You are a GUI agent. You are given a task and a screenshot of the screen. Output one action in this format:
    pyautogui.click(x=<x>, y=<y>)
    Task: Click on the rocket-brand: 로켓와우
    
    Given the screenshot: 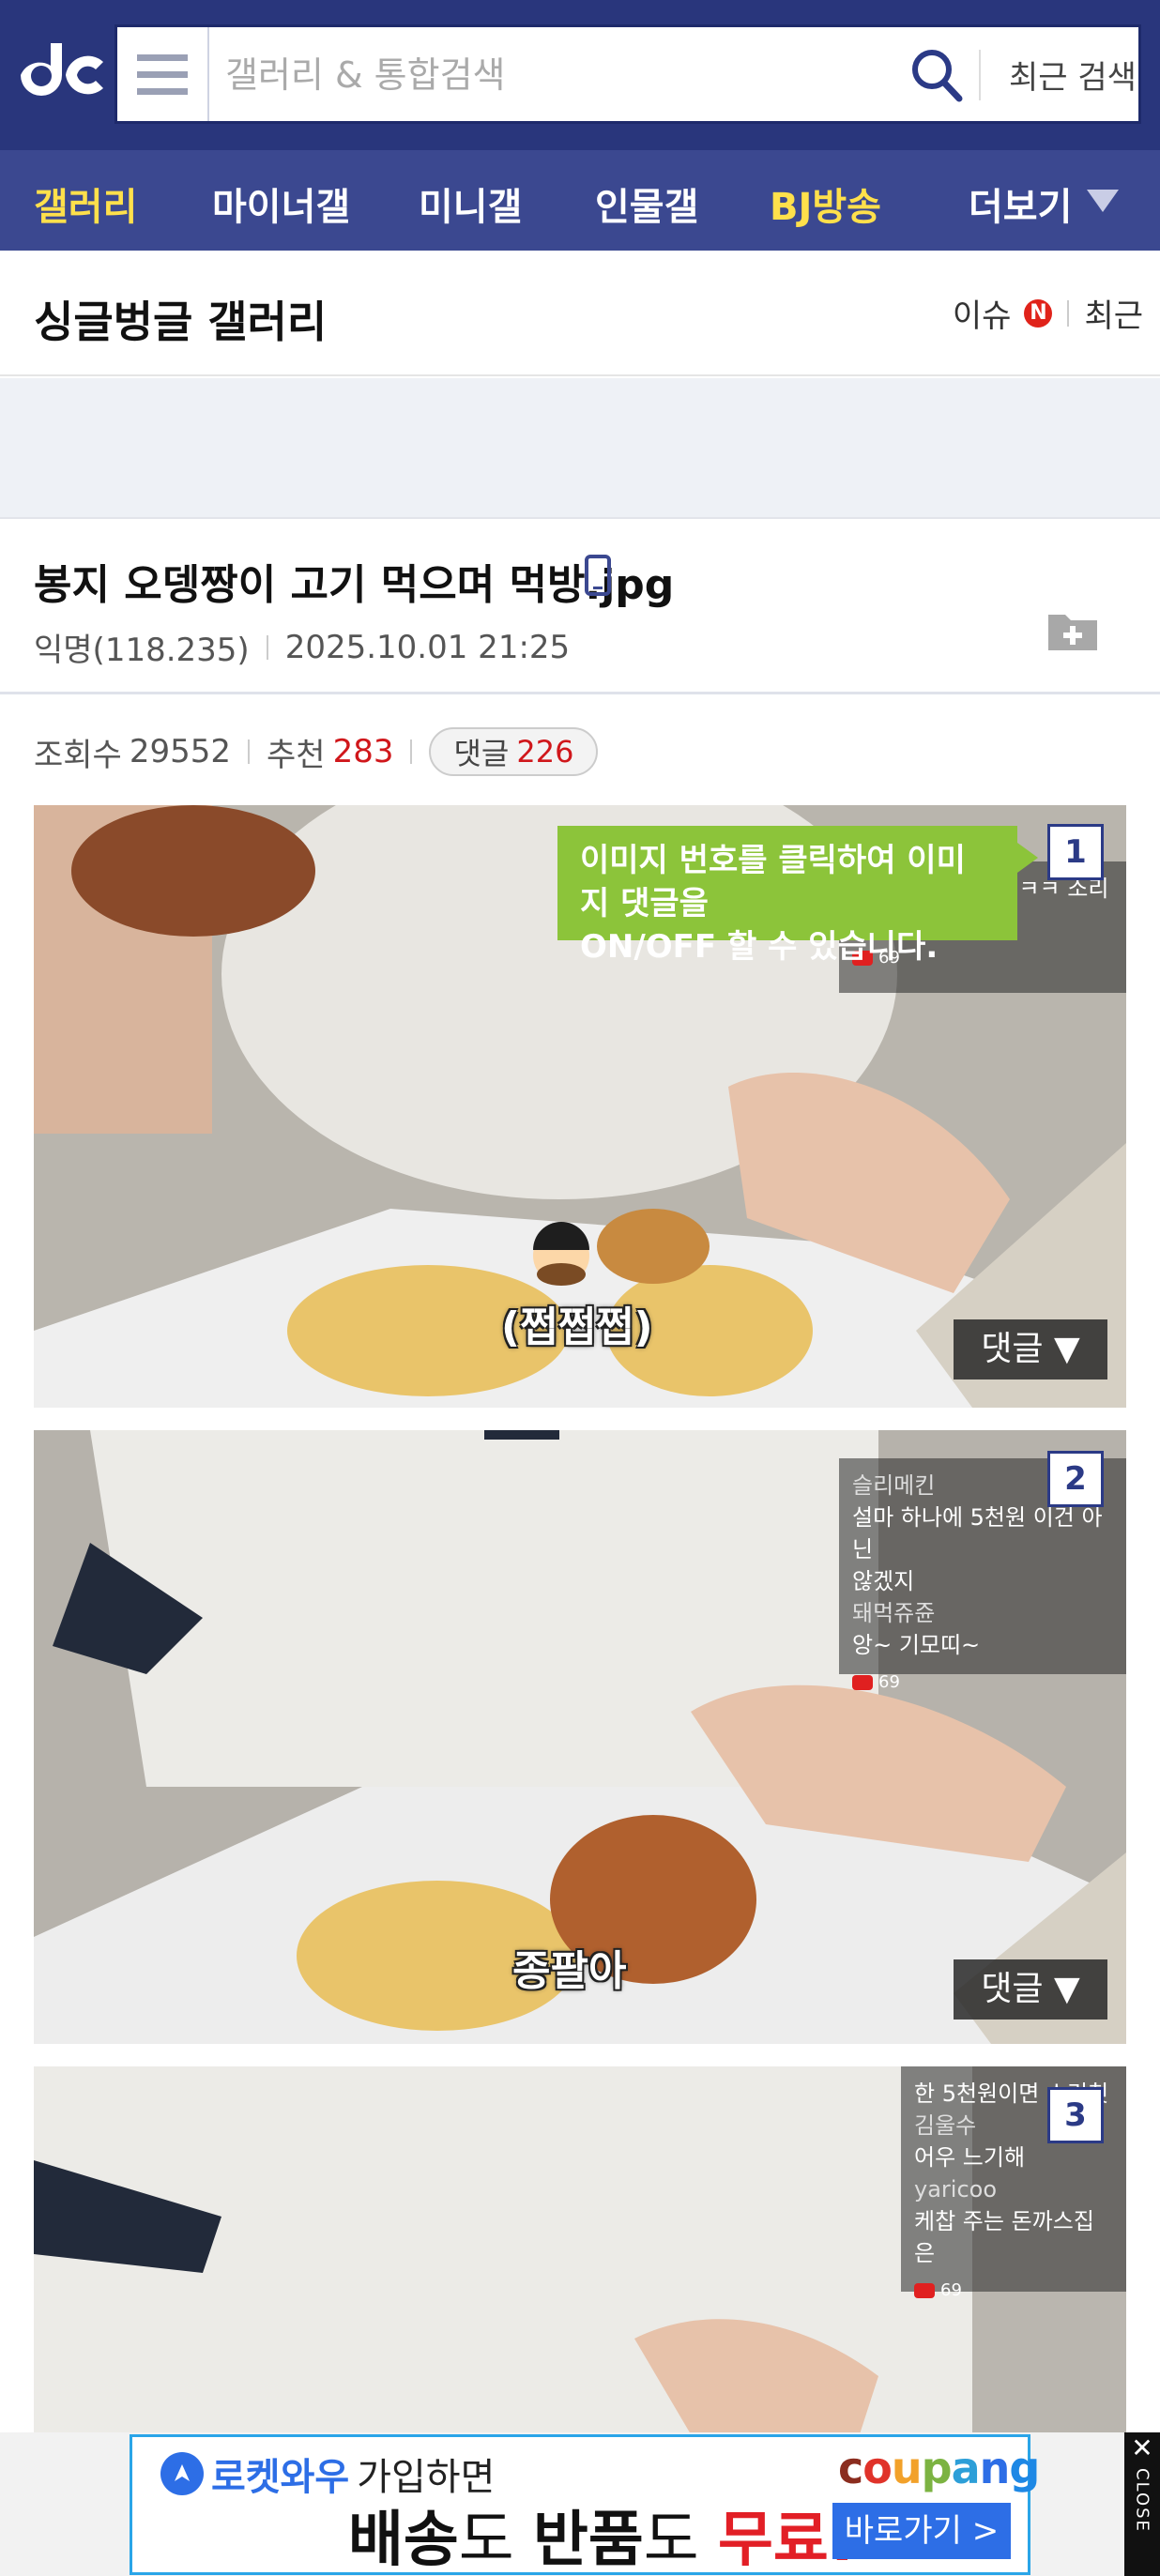 What is the action you would take?
    pyautogui.click(x=280, y=2477)
    